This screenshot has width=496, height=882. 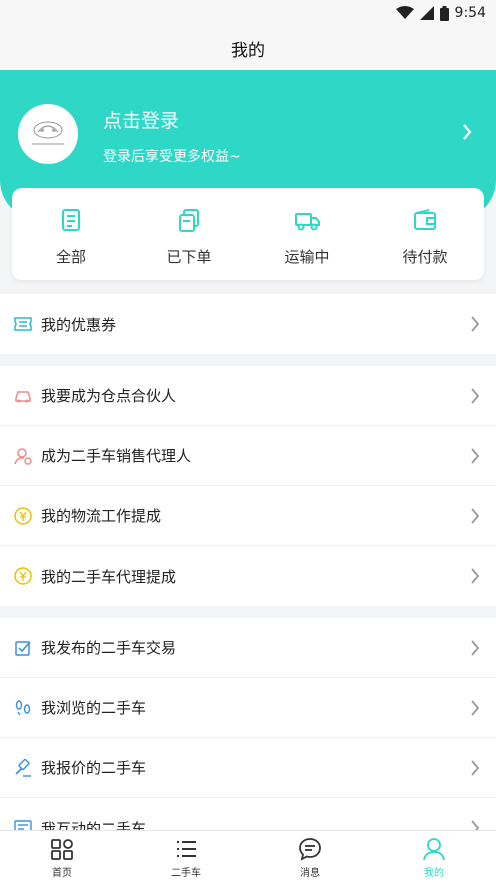 I want to click on truck-icon, so click(x=307, y=222).